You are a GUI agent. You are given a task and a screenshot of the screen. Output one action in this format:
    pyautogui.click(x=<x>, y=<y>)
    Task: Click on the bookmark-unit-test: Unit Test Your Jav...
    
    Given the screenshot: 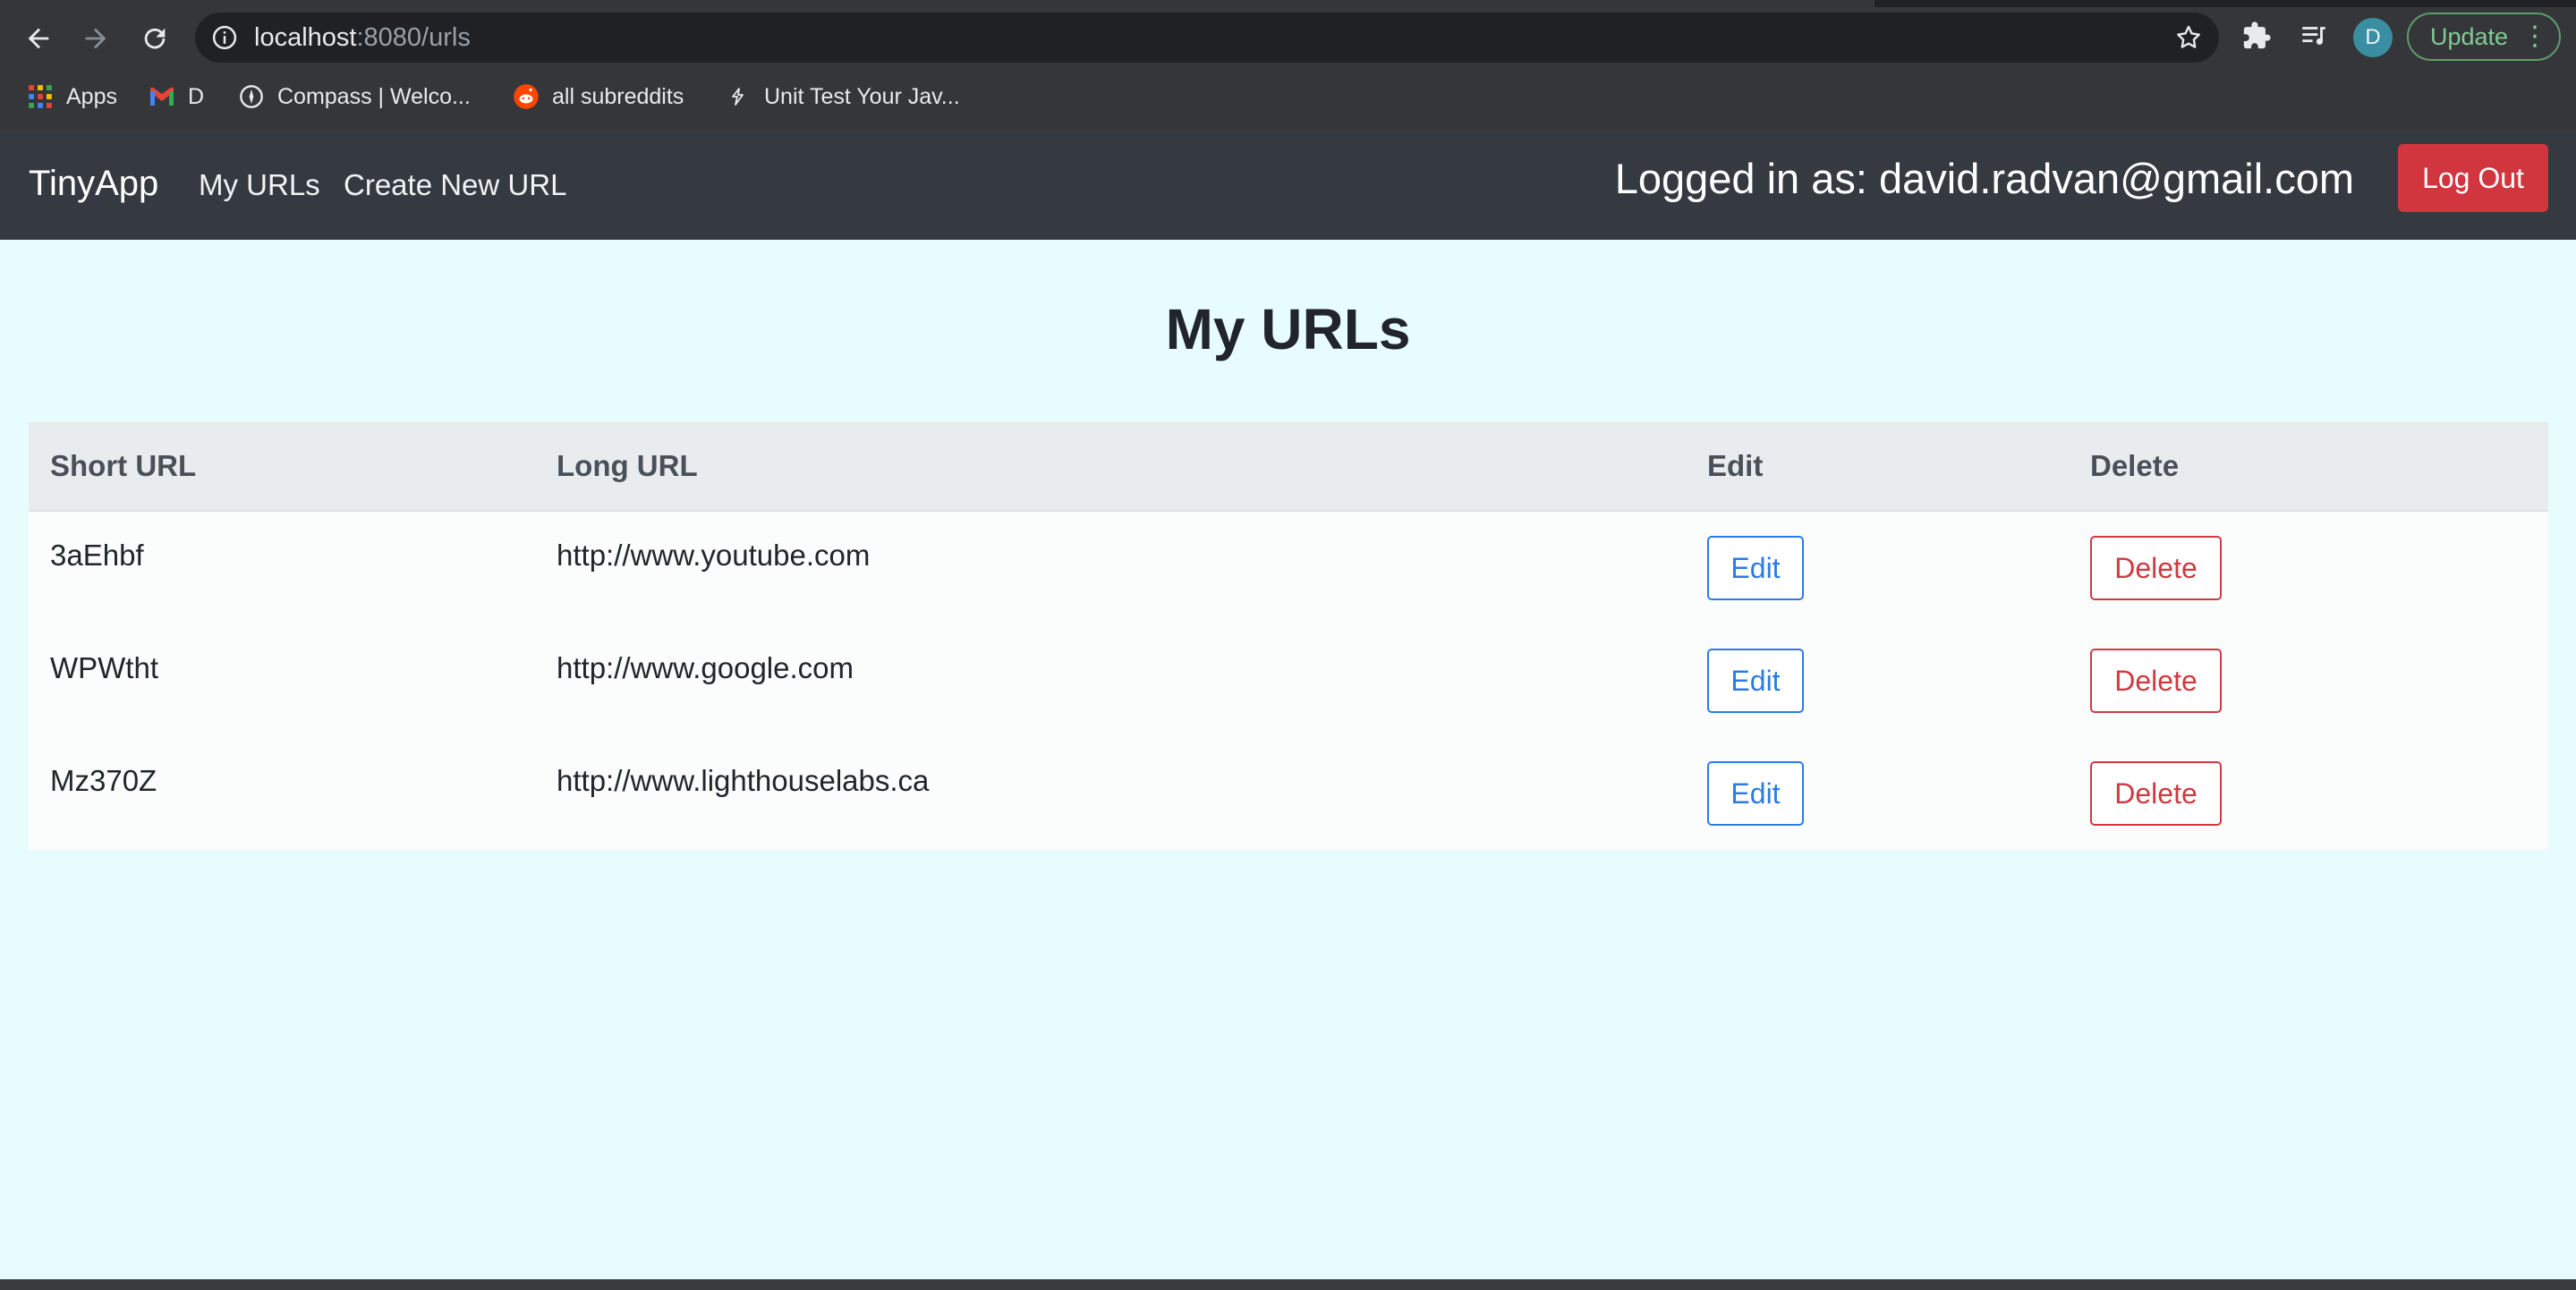 What is the action you would take?
    pyautogui.click(x=842, y=97)
    